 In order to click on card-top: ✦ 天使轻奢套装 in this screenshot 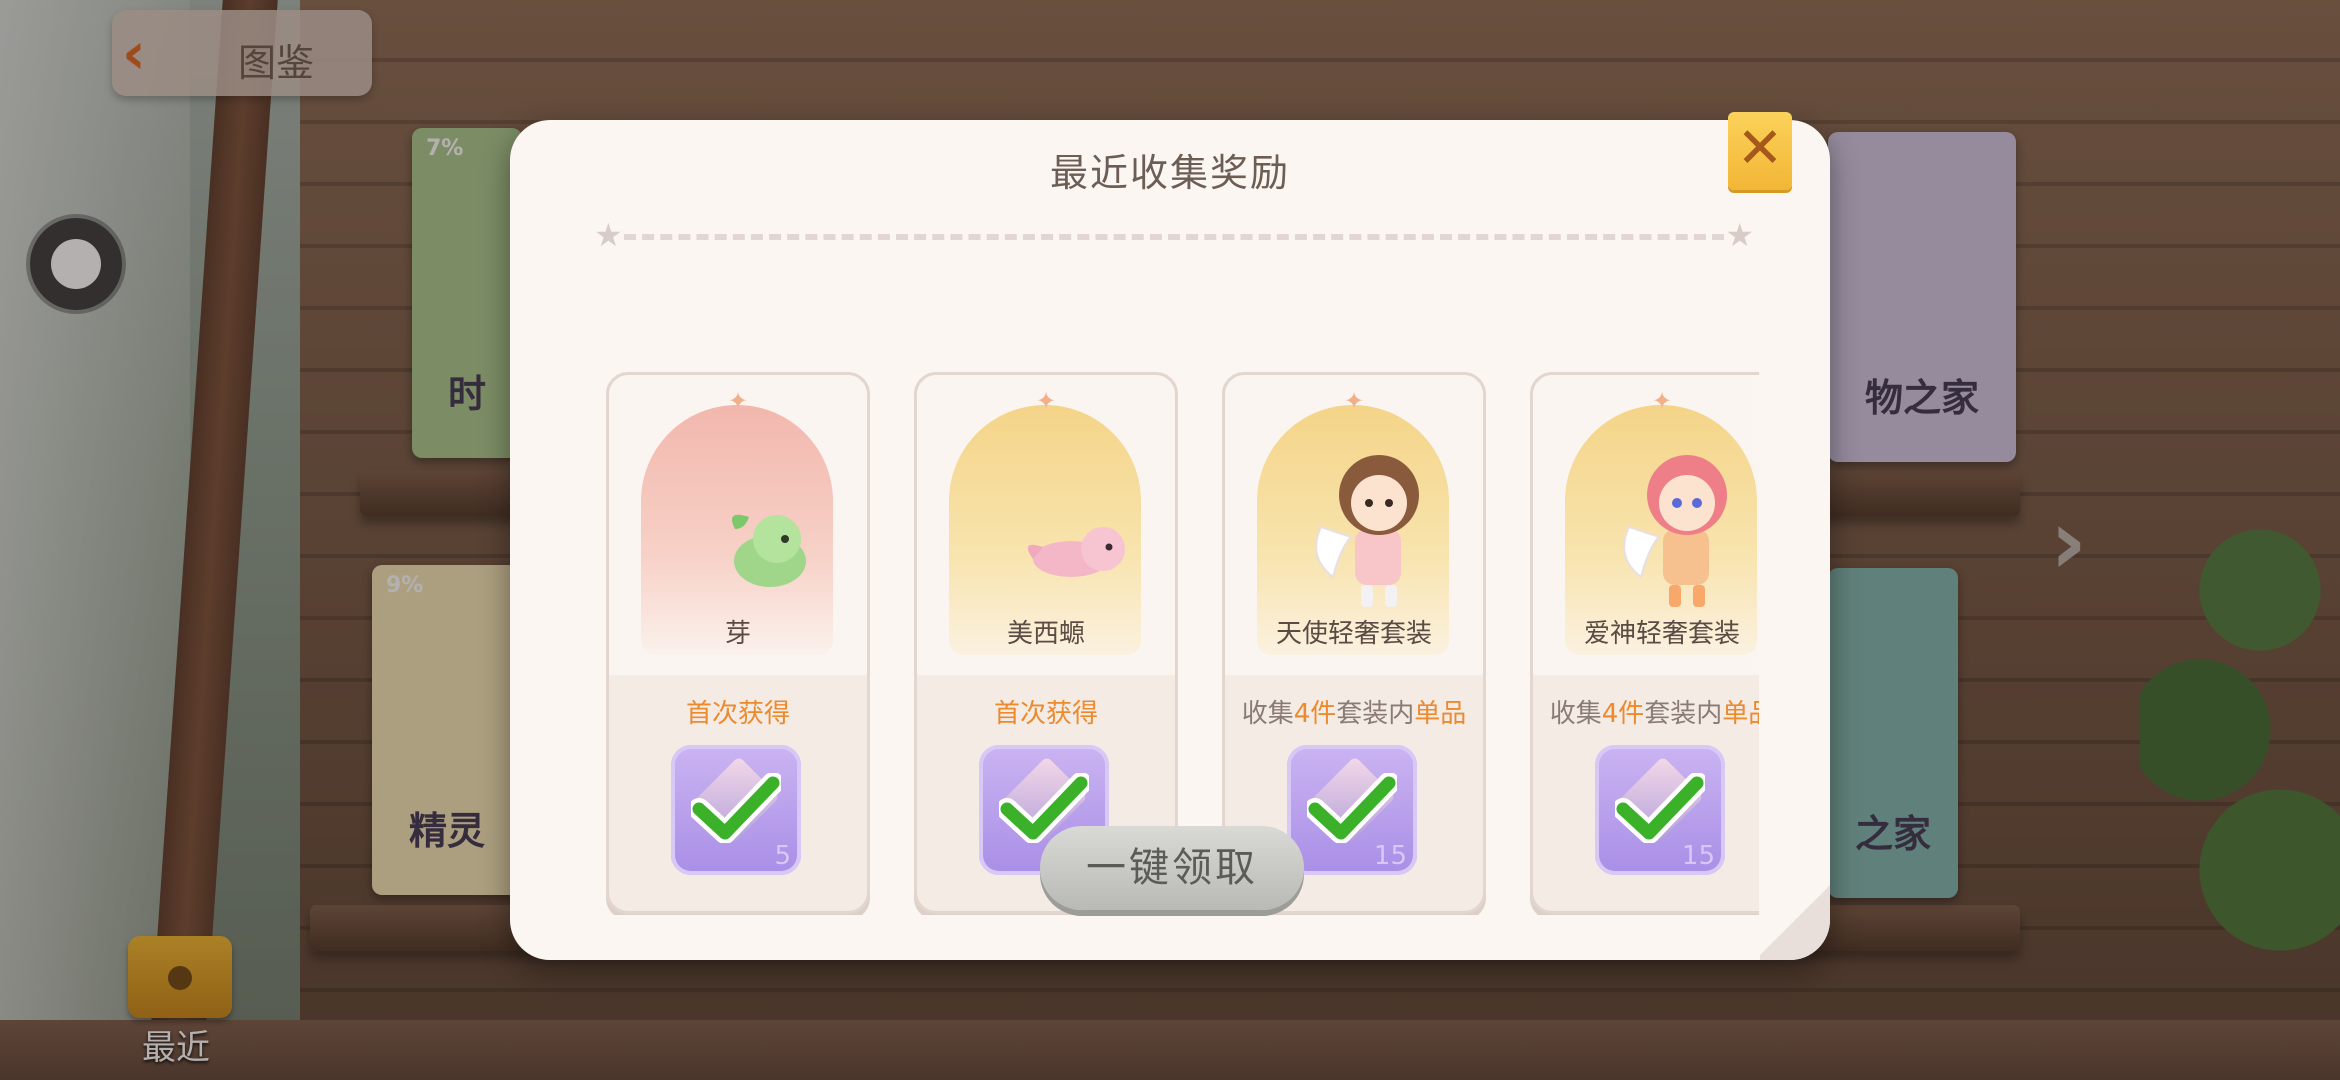, I will do `click(1354, 525)`.